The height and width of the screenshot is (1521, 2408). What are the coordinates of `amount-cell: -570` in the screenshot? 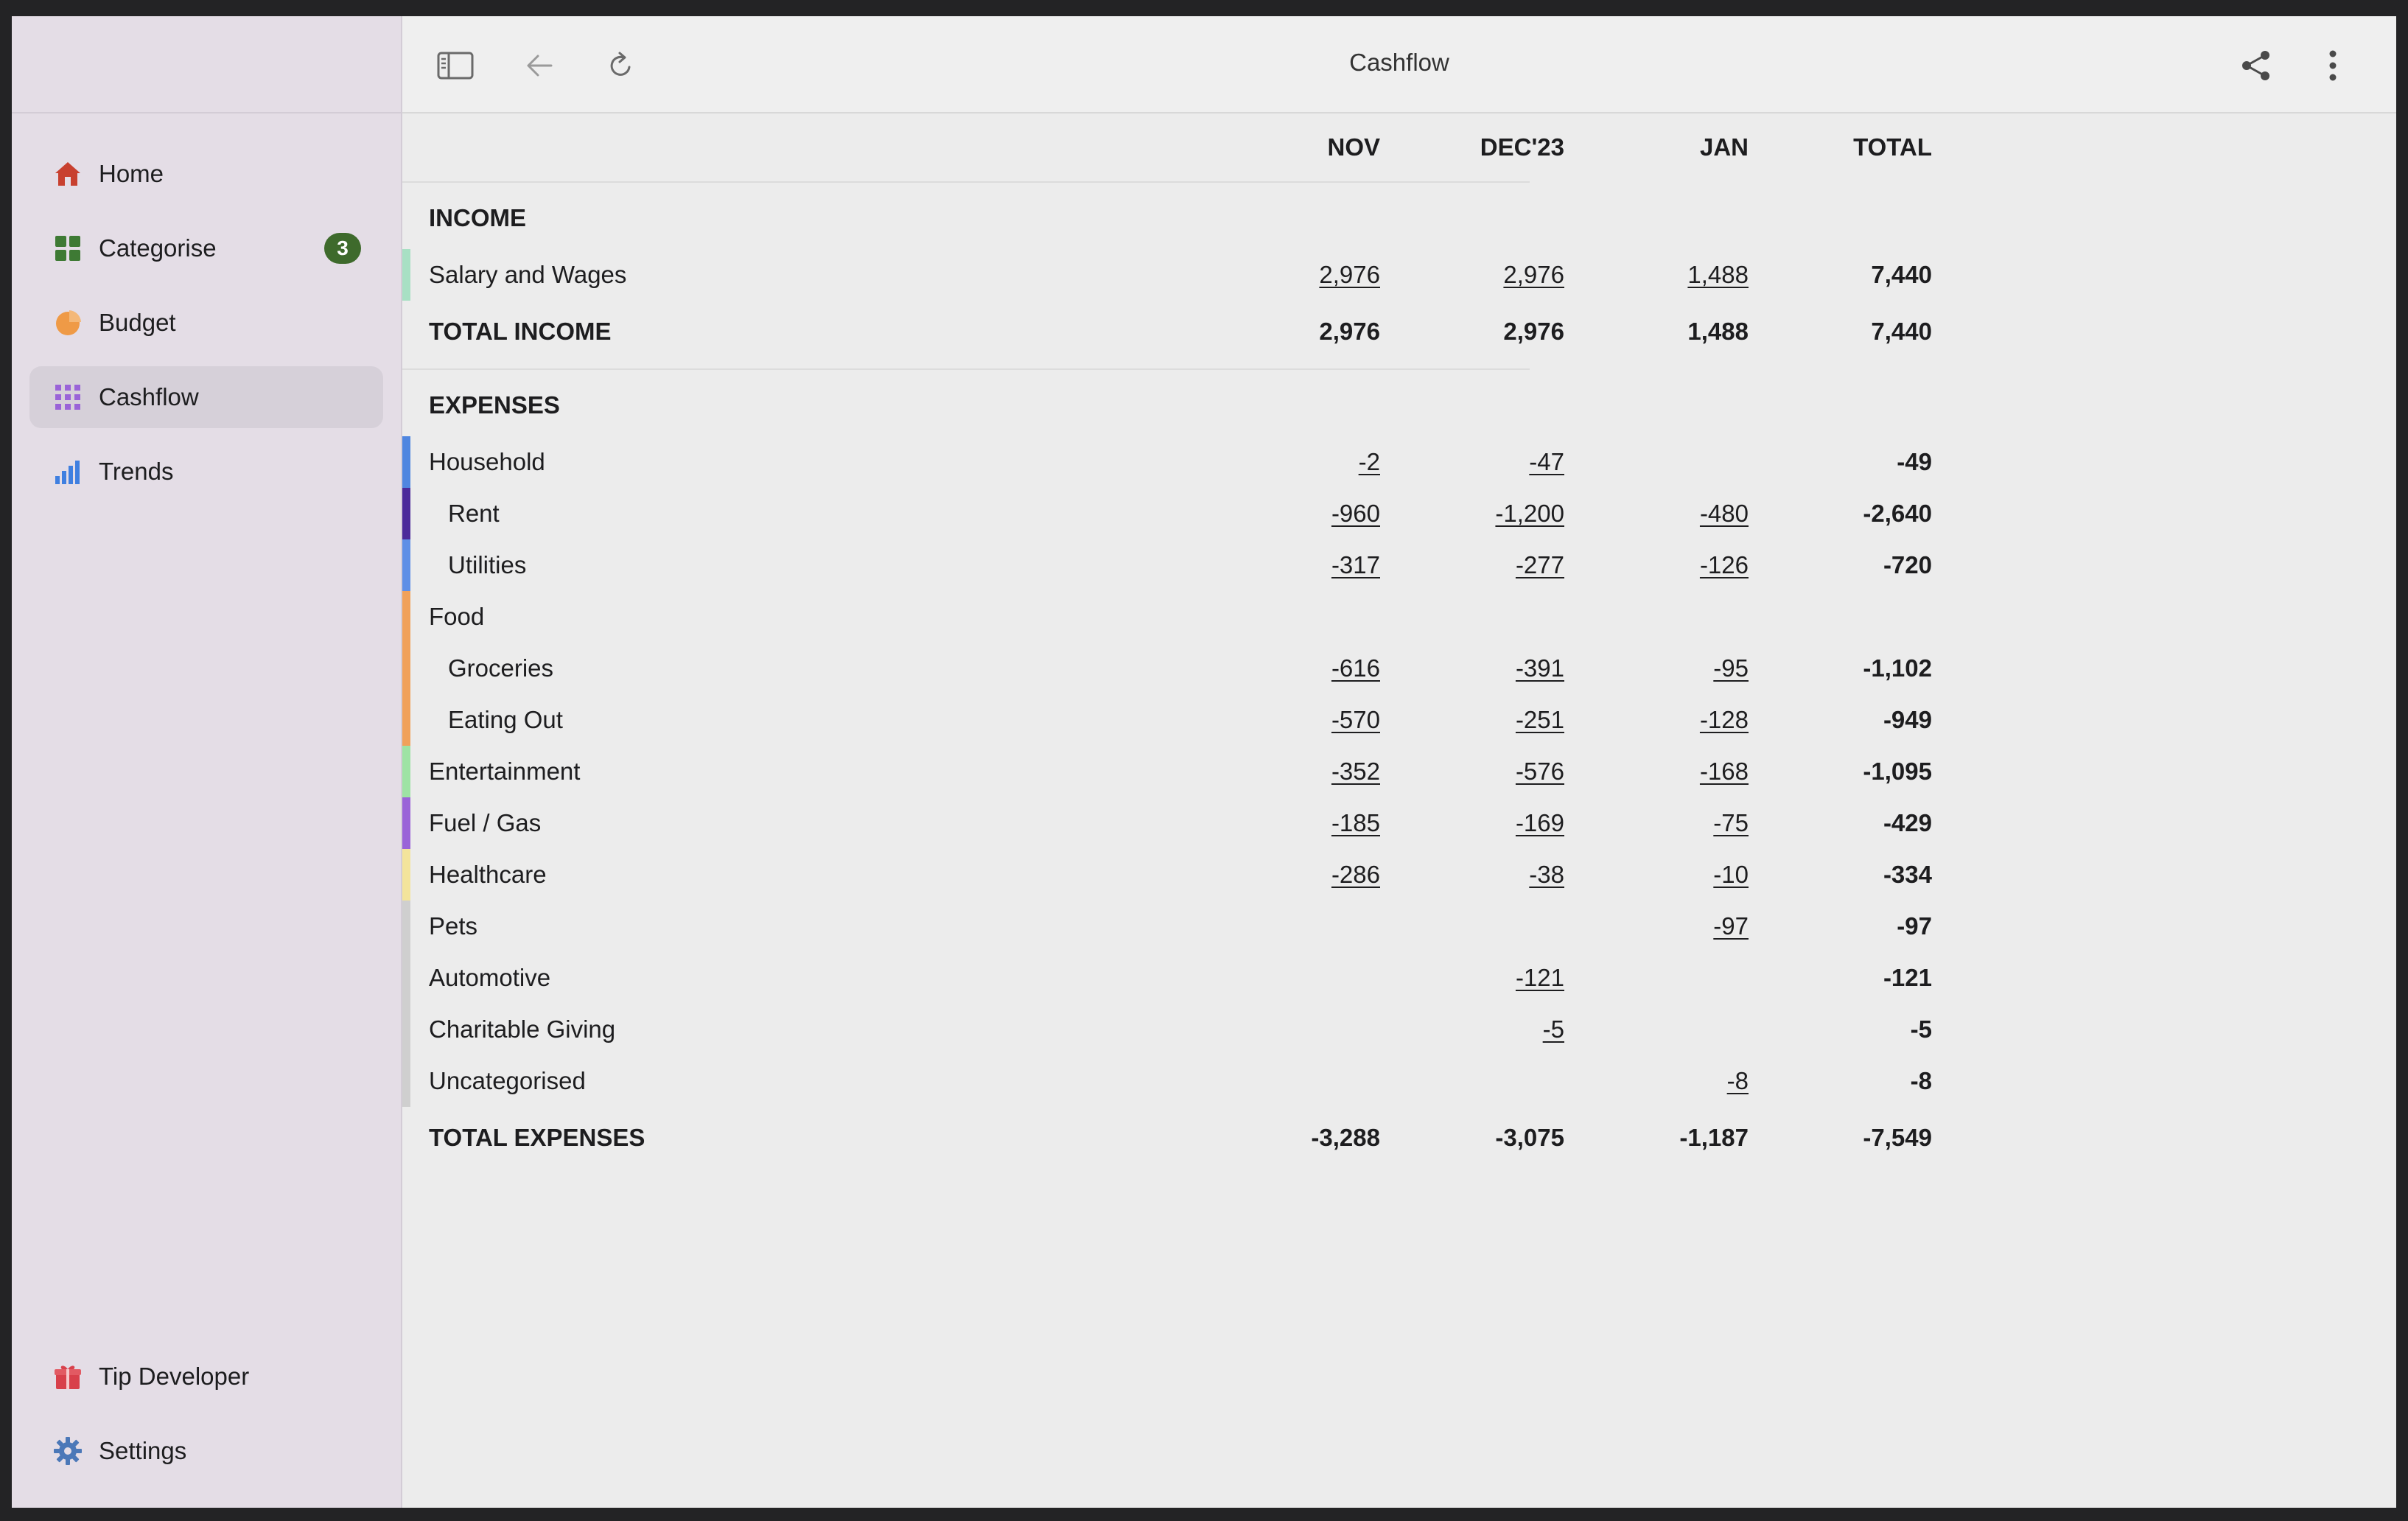 It's located at (1306, 720).